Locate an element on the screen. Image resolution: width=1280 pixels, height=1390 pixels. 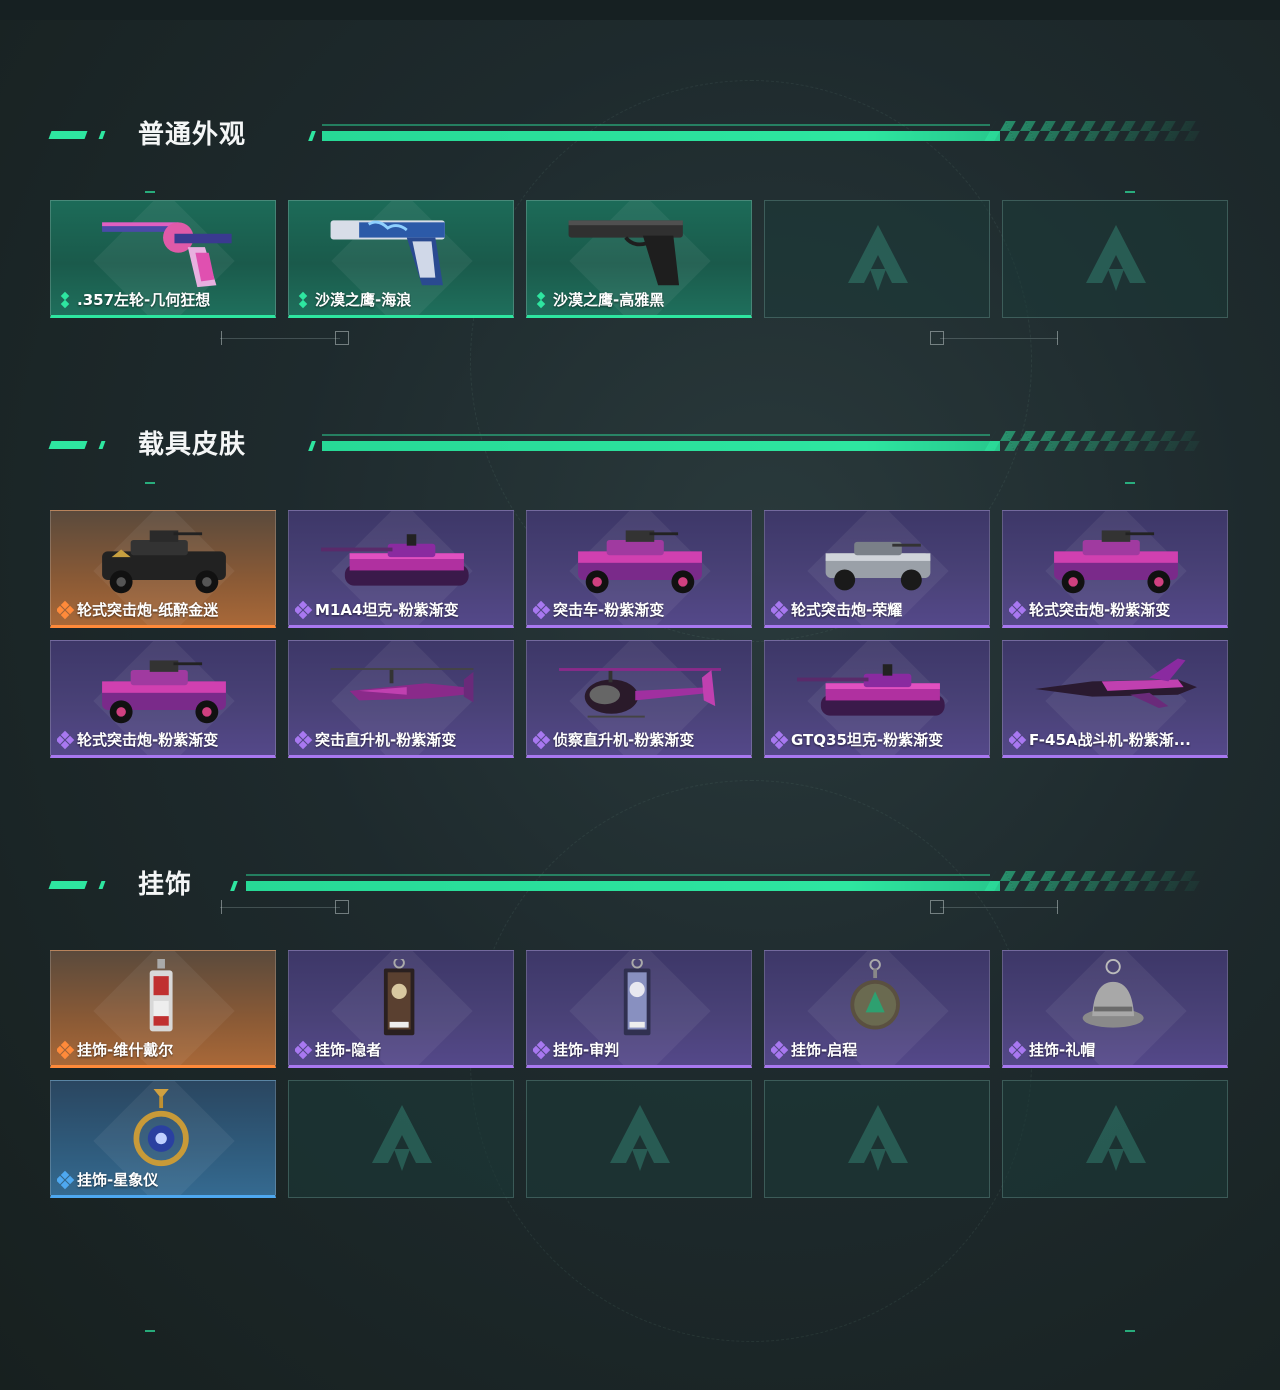
item-name-text: 沙漠之鹰-海浪 is located at coordinates (363, 300).